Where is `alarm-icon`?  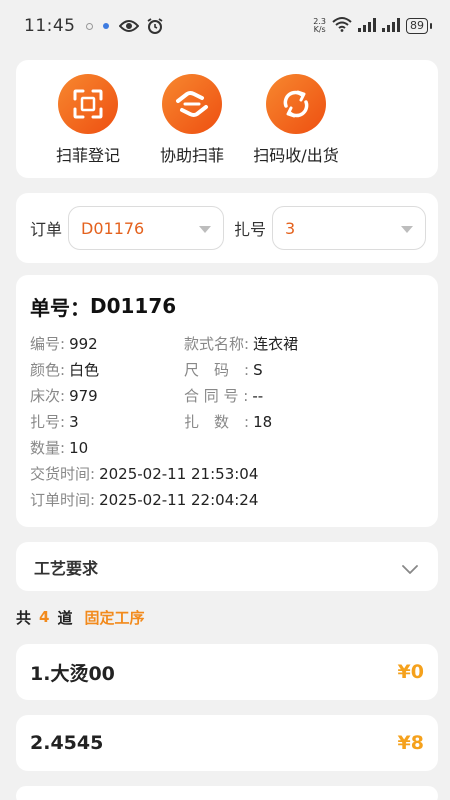 alarm-icon is located at coordinates (155, 26).